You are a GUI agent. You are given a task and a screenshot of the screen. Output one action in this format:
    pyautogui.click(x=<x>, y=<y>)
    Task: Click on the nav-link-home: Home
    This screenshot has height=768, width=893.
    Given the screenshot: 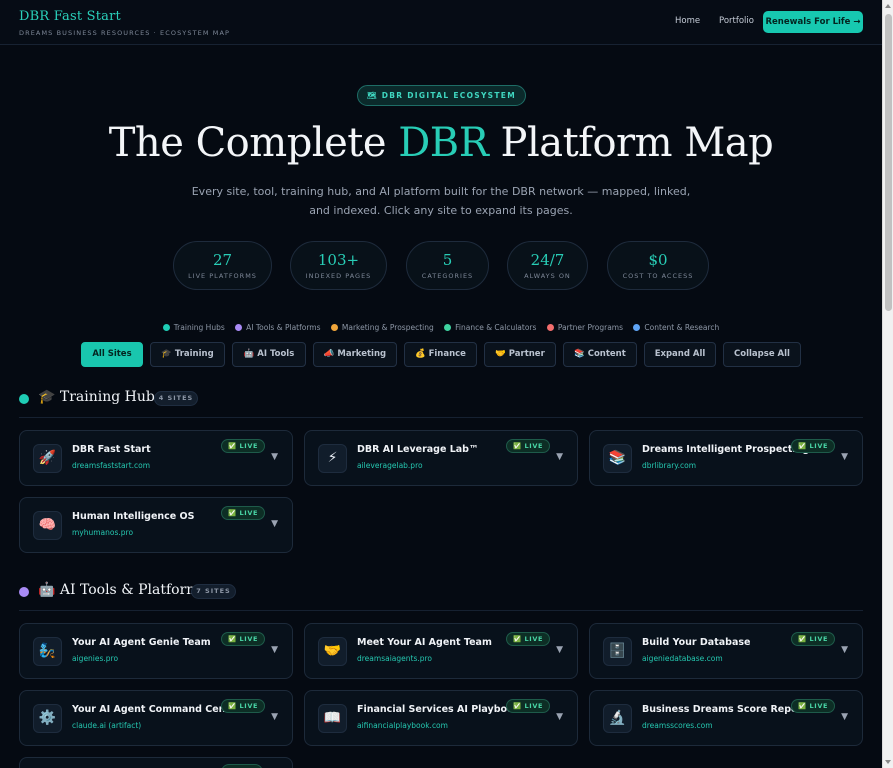 What is the action you would take?
    pyautogui.click(x=687, y=21)
    